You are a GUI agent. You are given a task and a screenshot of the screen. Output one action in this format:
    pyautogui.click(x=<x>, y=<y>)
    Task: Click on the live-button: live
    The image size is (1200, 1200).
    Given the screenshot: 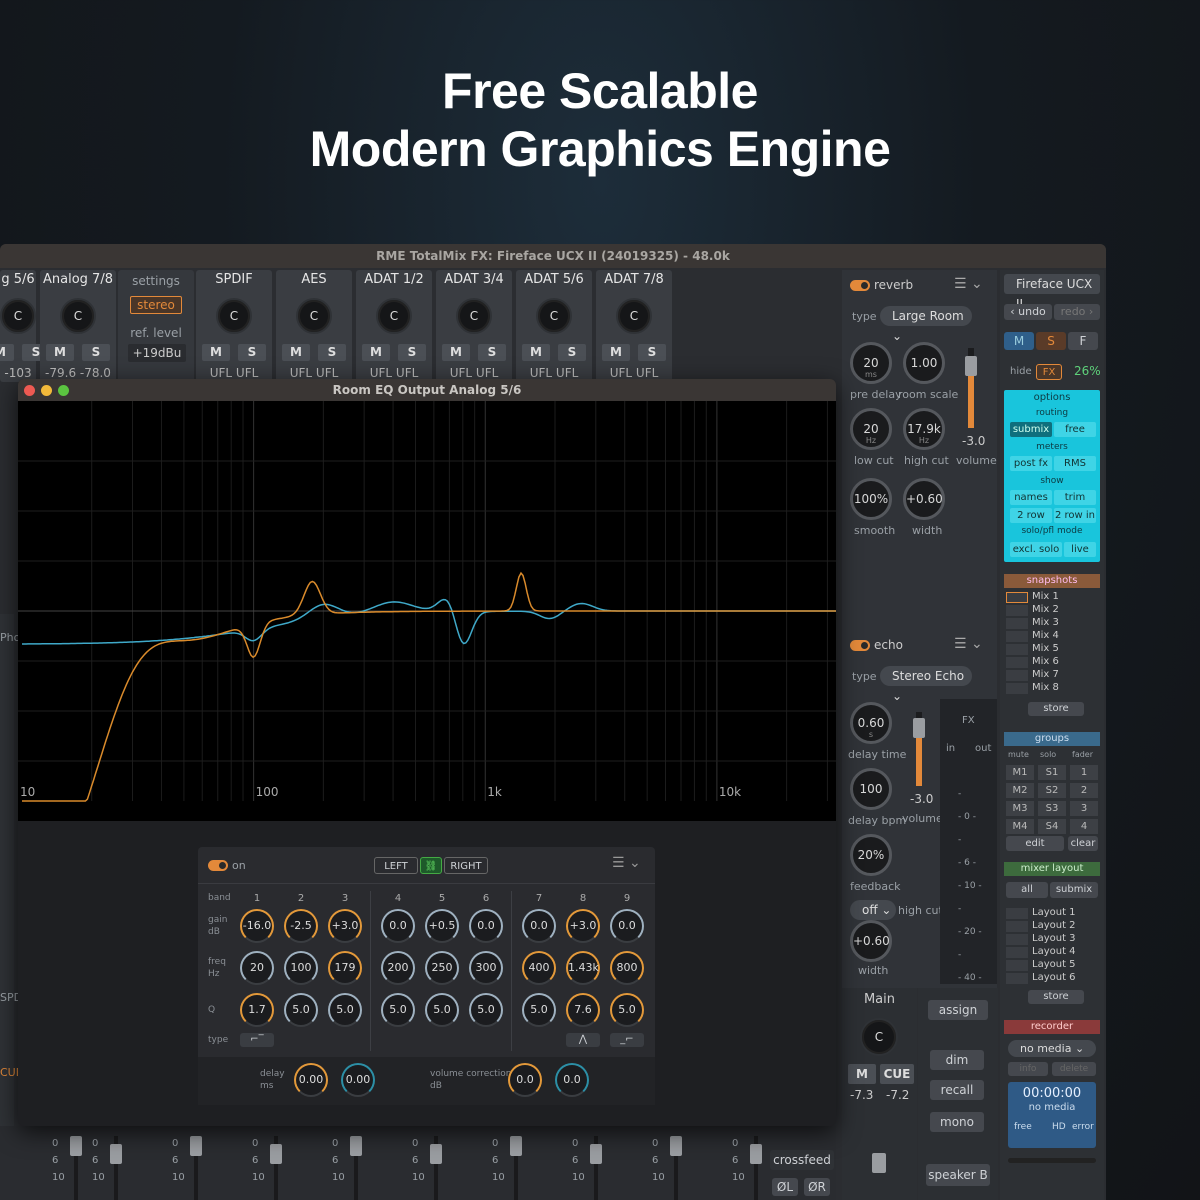 What is the action you would take?
    pyautogui.click(x=1080, y=549)
    